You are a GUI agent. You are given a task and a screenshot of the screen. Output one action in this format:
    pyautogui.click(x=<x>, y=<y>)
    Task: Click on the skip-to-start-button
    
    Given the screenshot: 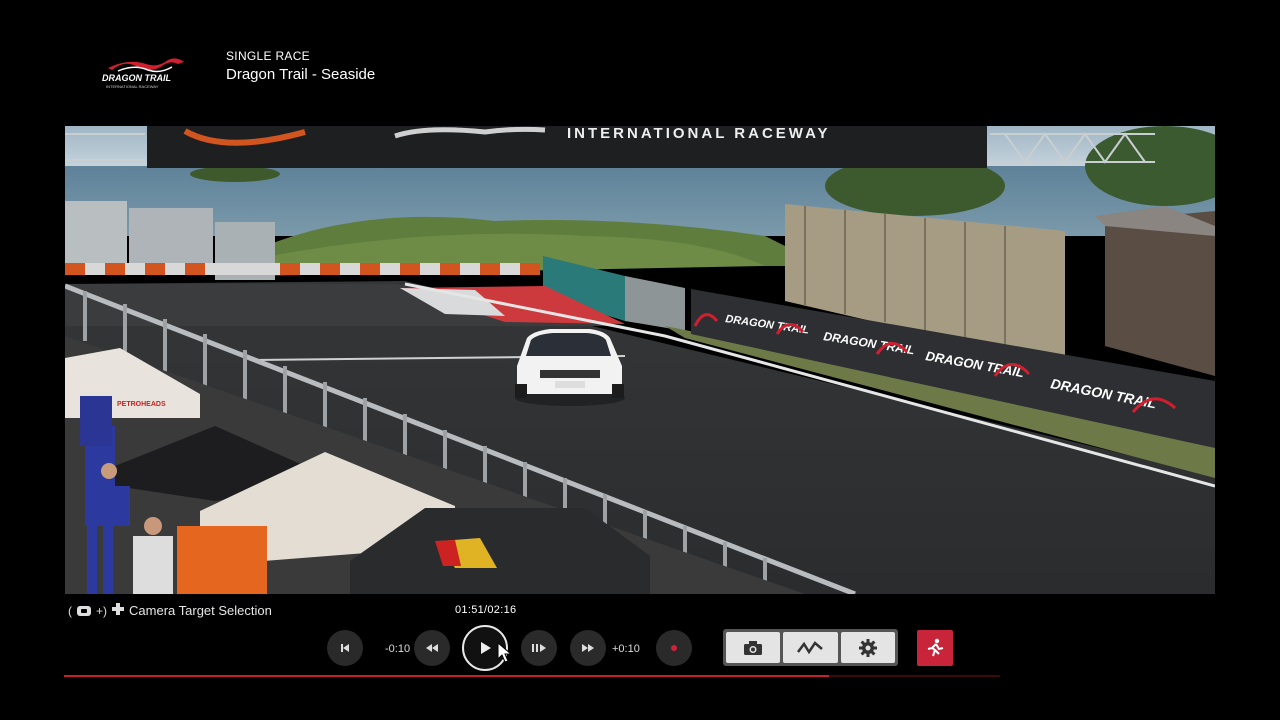 What is the action you would take?
    pyautogui.click(x=345, y=648)
    